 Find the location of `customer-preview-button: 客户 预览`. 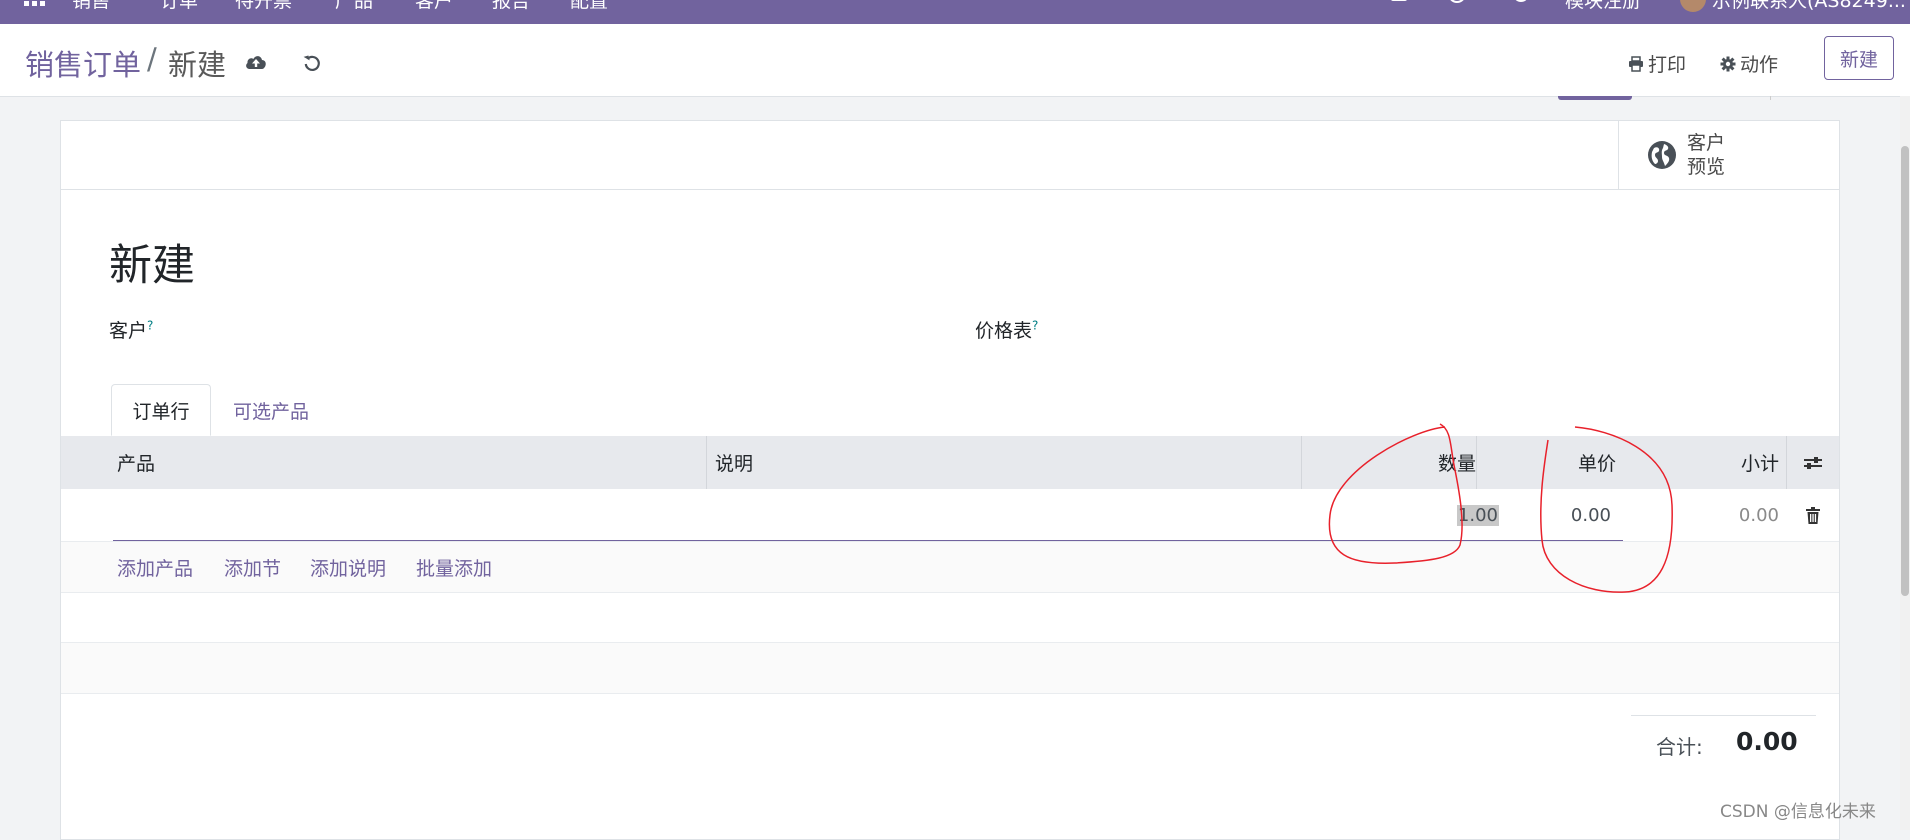

customer-preview-button: 客户 预览 is located at coordinates (1729, 155).